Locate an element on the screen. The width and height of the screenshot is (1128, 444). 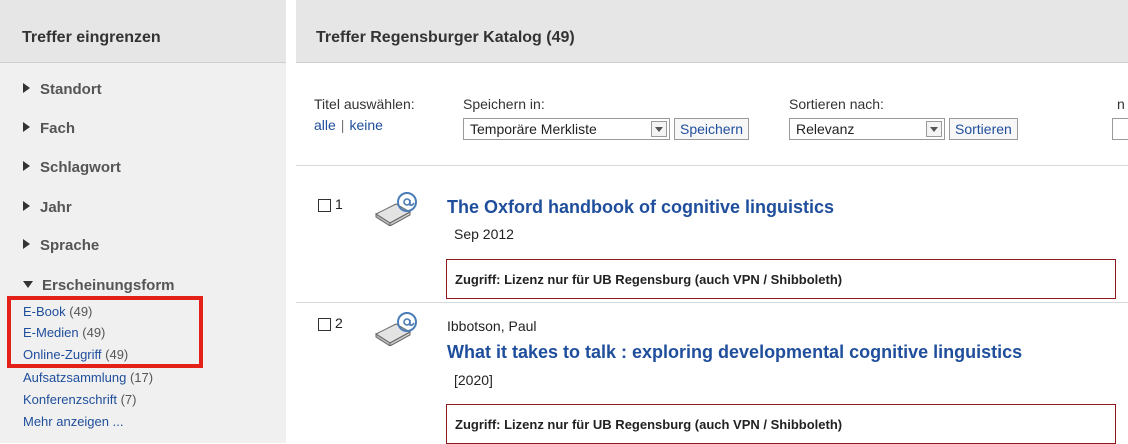
sidebar-header: Treffer eingrenzen is located at coordinates (143, 31).